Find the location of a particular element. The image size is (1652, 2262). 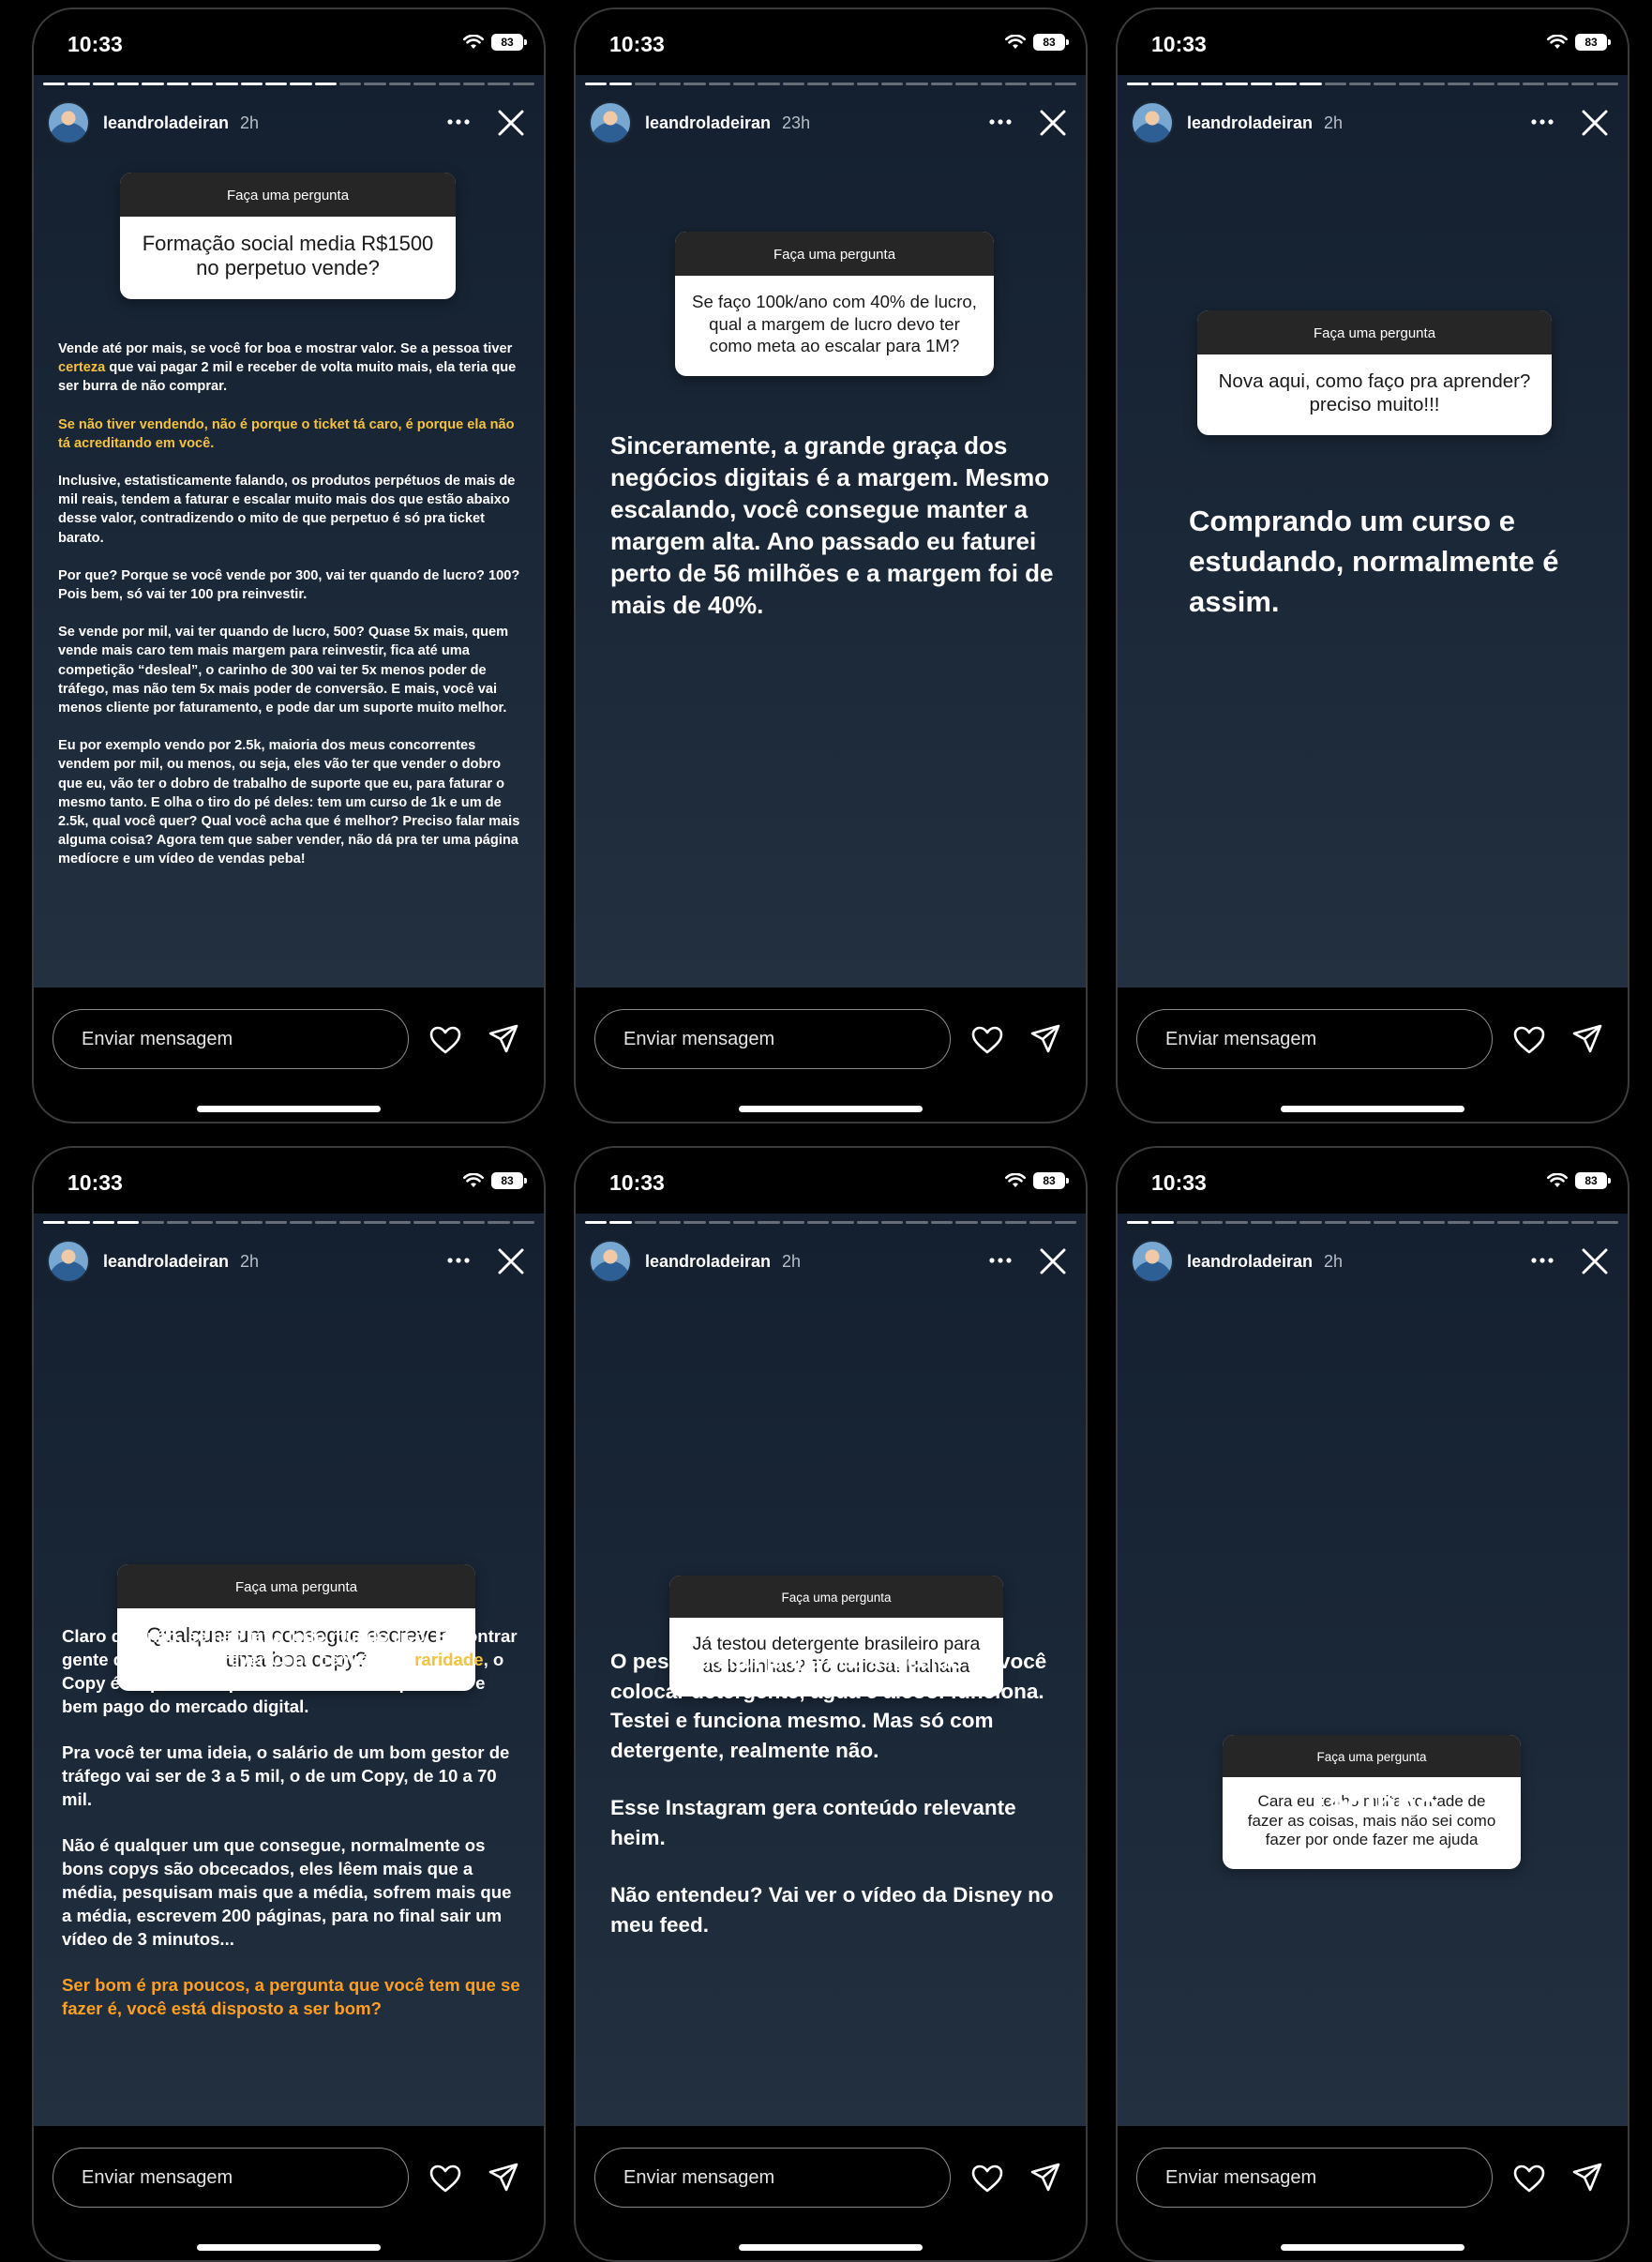

post-time: 23h is located at coordinates (796, 122).